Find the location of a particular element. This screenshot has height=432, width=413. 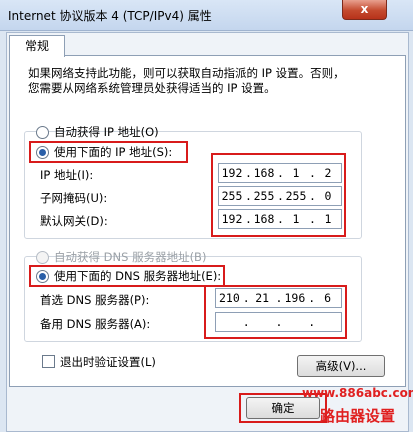

tab-general: 常规 is located at coordinates (37, 46).